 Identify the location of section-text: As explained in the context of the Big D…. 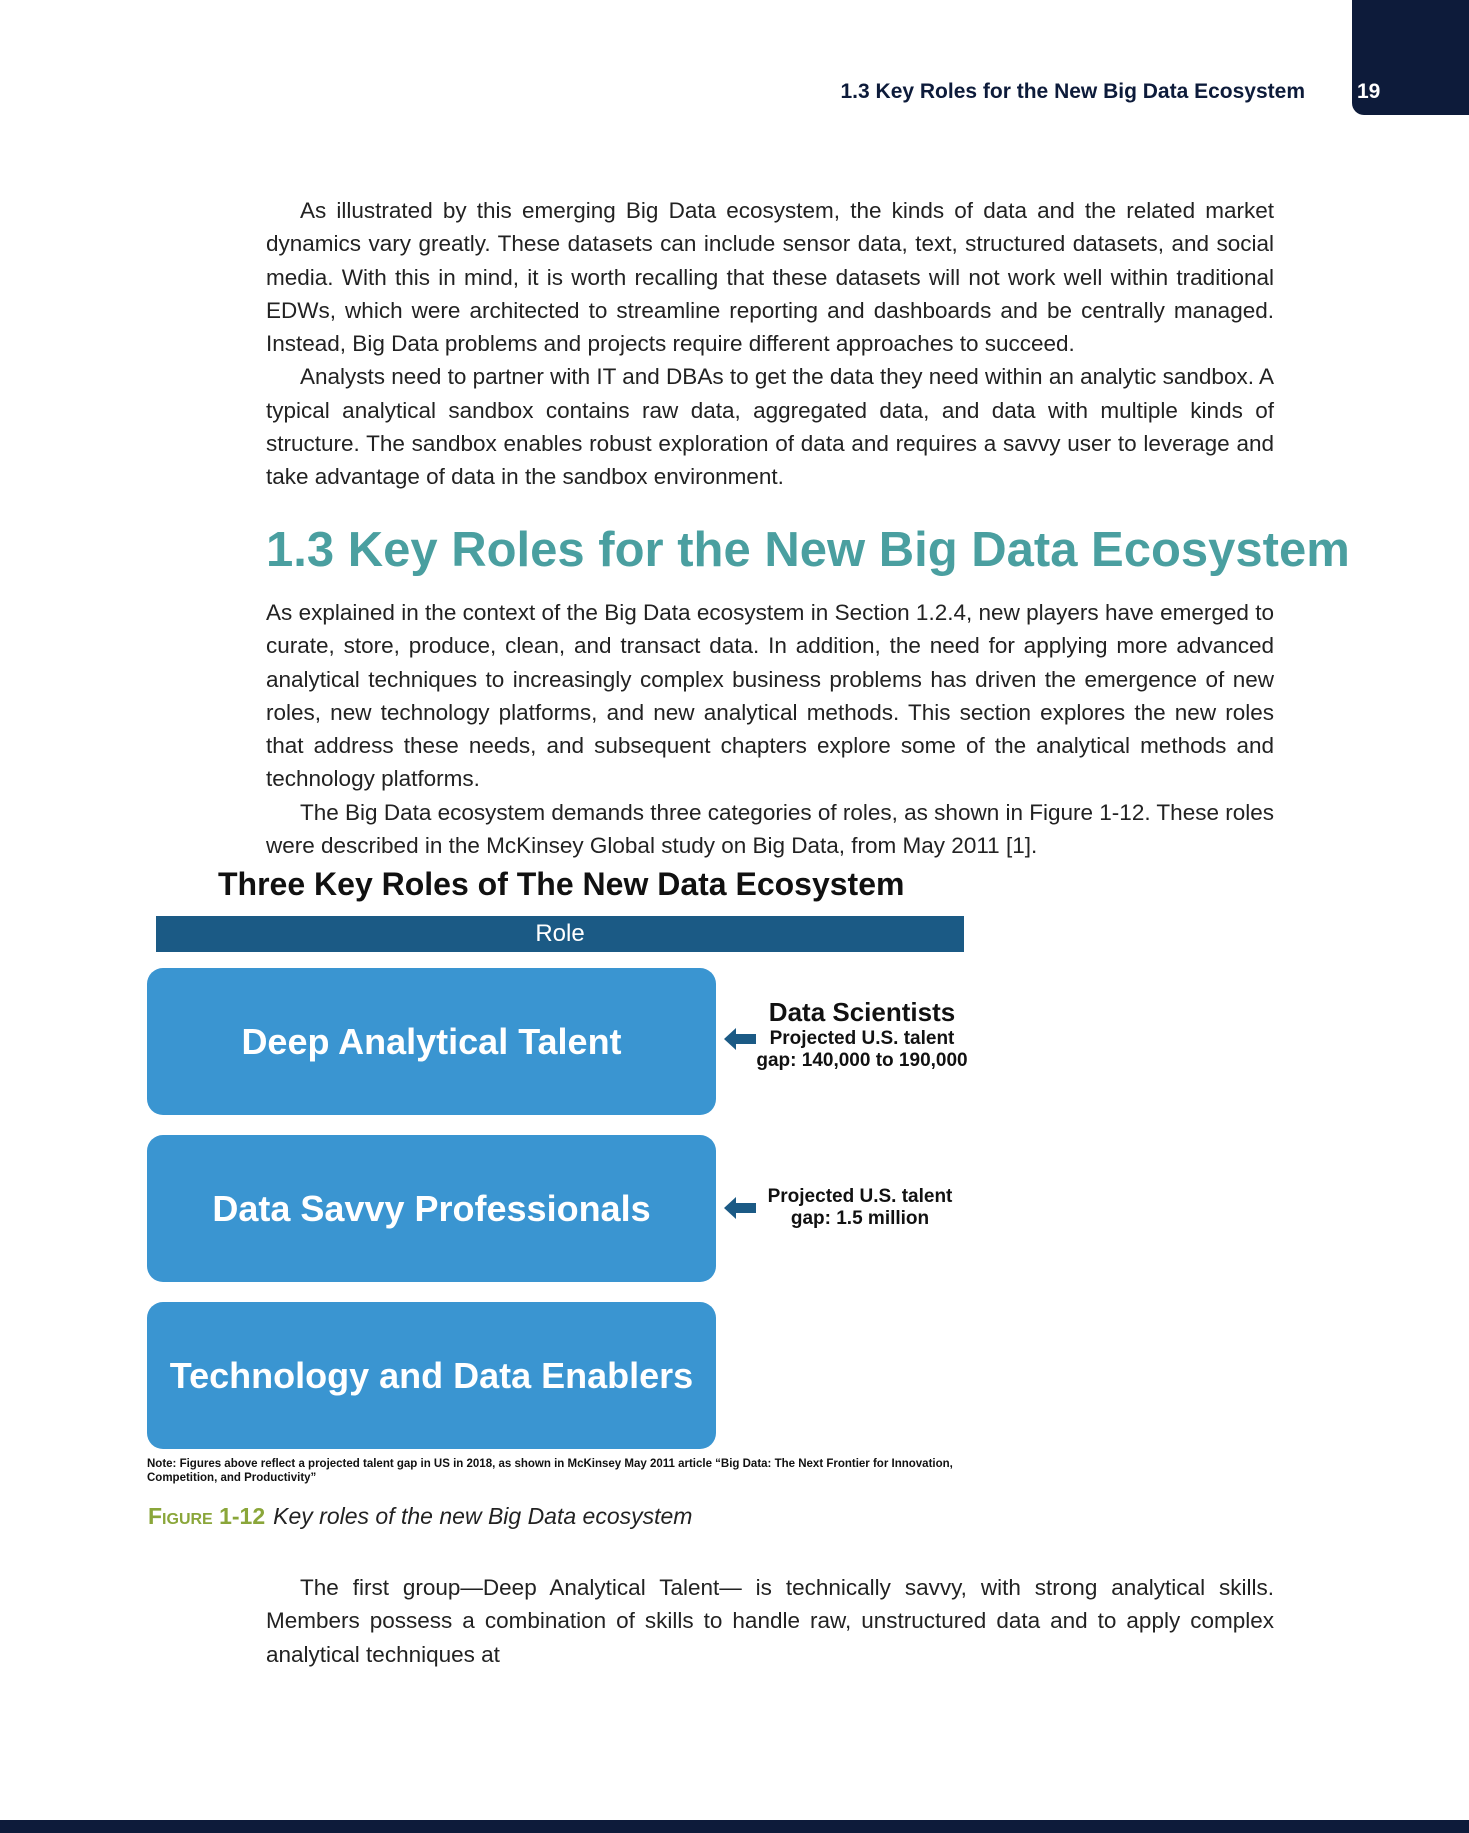
(770, 729).